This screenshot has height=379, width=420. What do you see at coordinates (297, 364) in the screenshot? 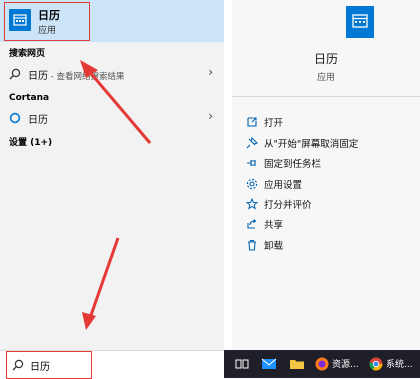
I see `folder-icon` at bounding box center [297, 364].